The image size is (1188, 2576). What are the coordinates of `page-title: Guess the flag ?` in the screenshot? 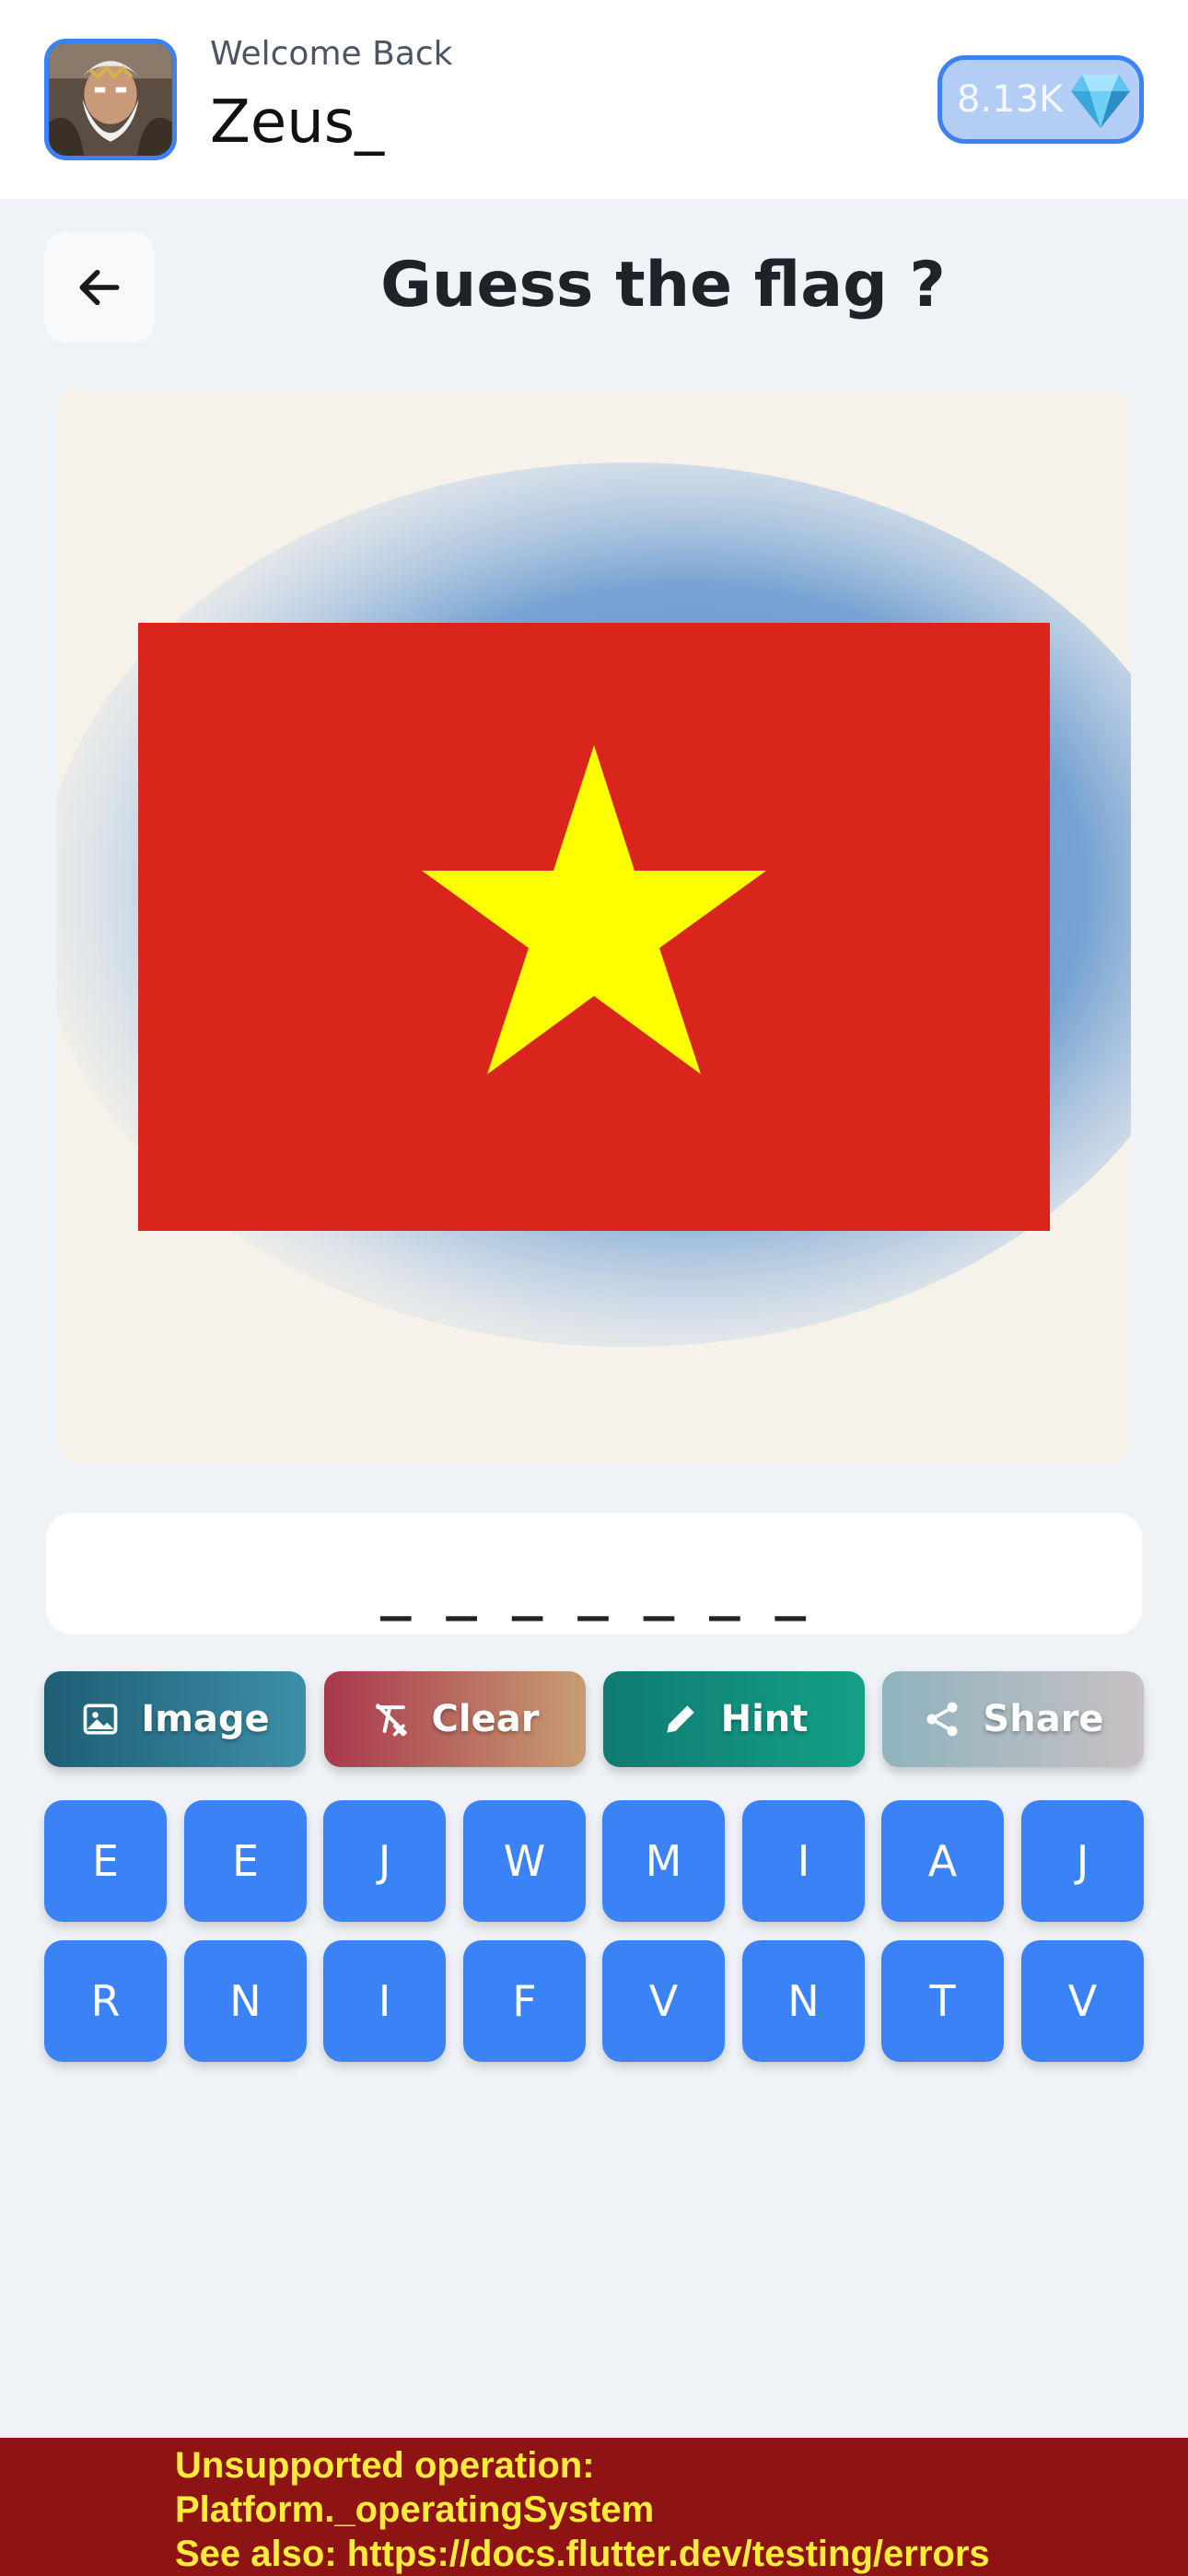 It's located at (663, 285).